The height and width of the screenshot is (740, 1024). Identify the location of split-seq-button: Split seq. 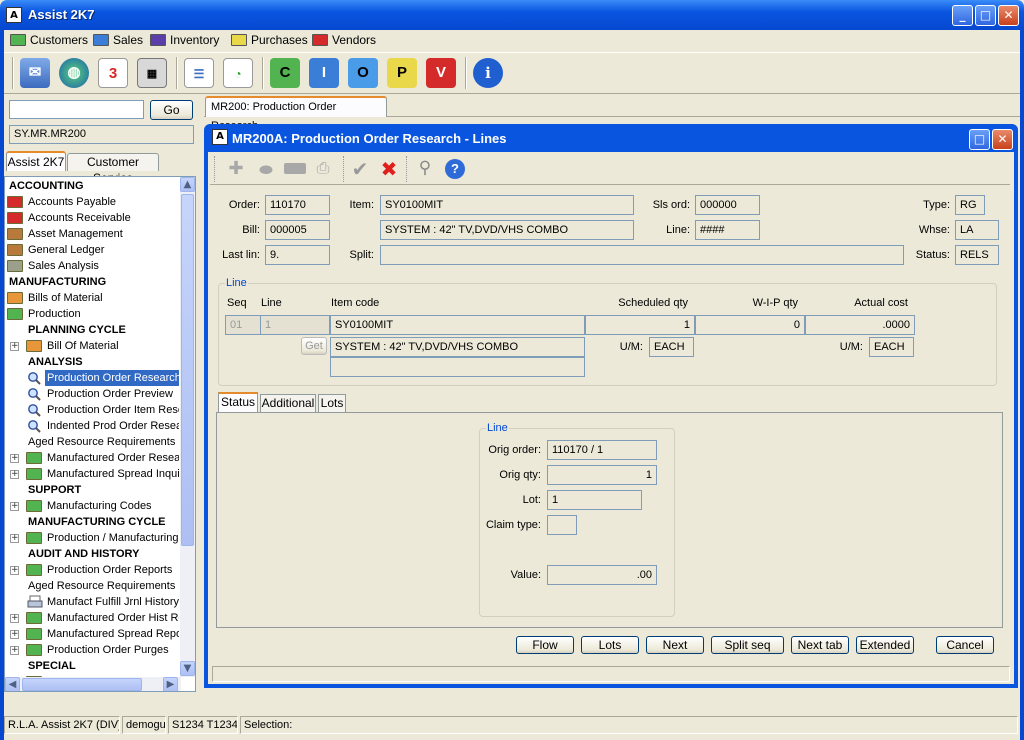
(747, 645).